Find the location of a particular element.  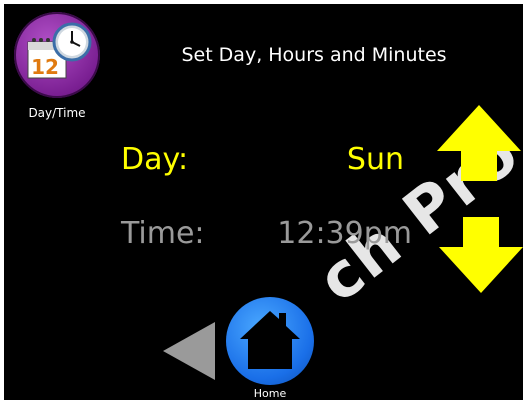

increase-button is located at coordinates (479, 143).